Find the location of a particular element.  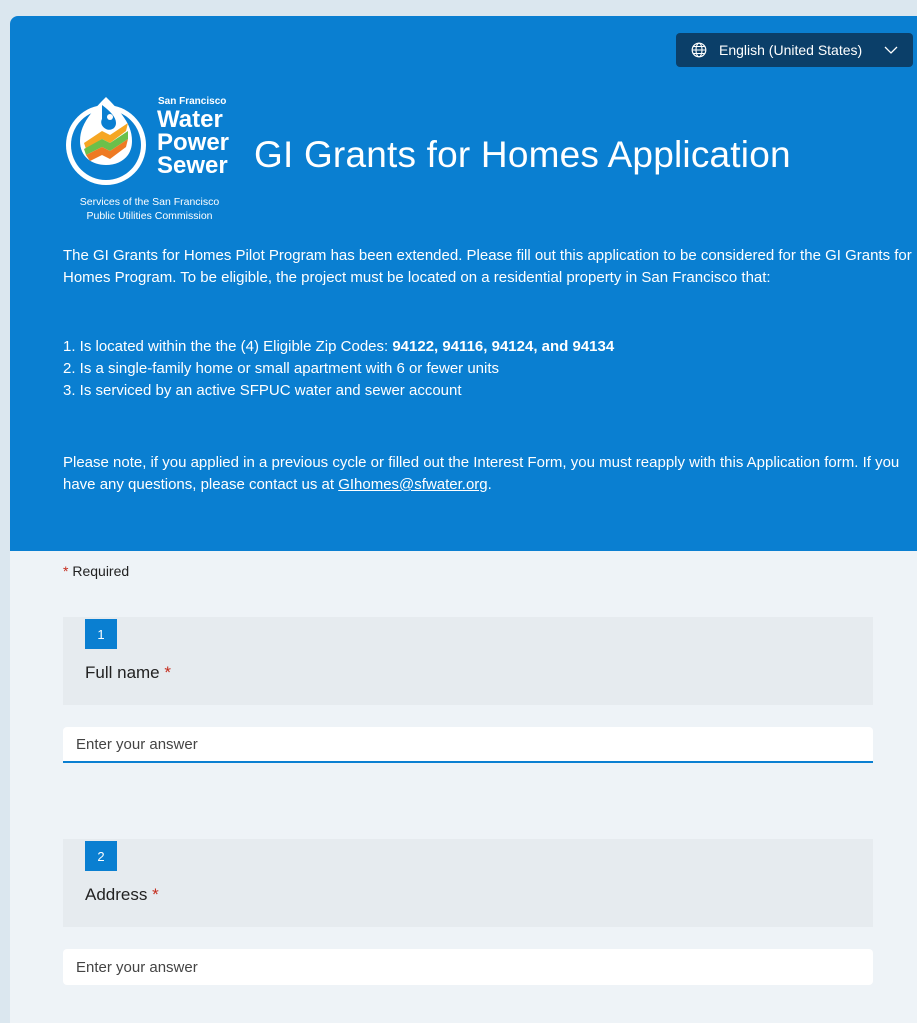

chevron-down-icon is located at coordinates (891, 50).